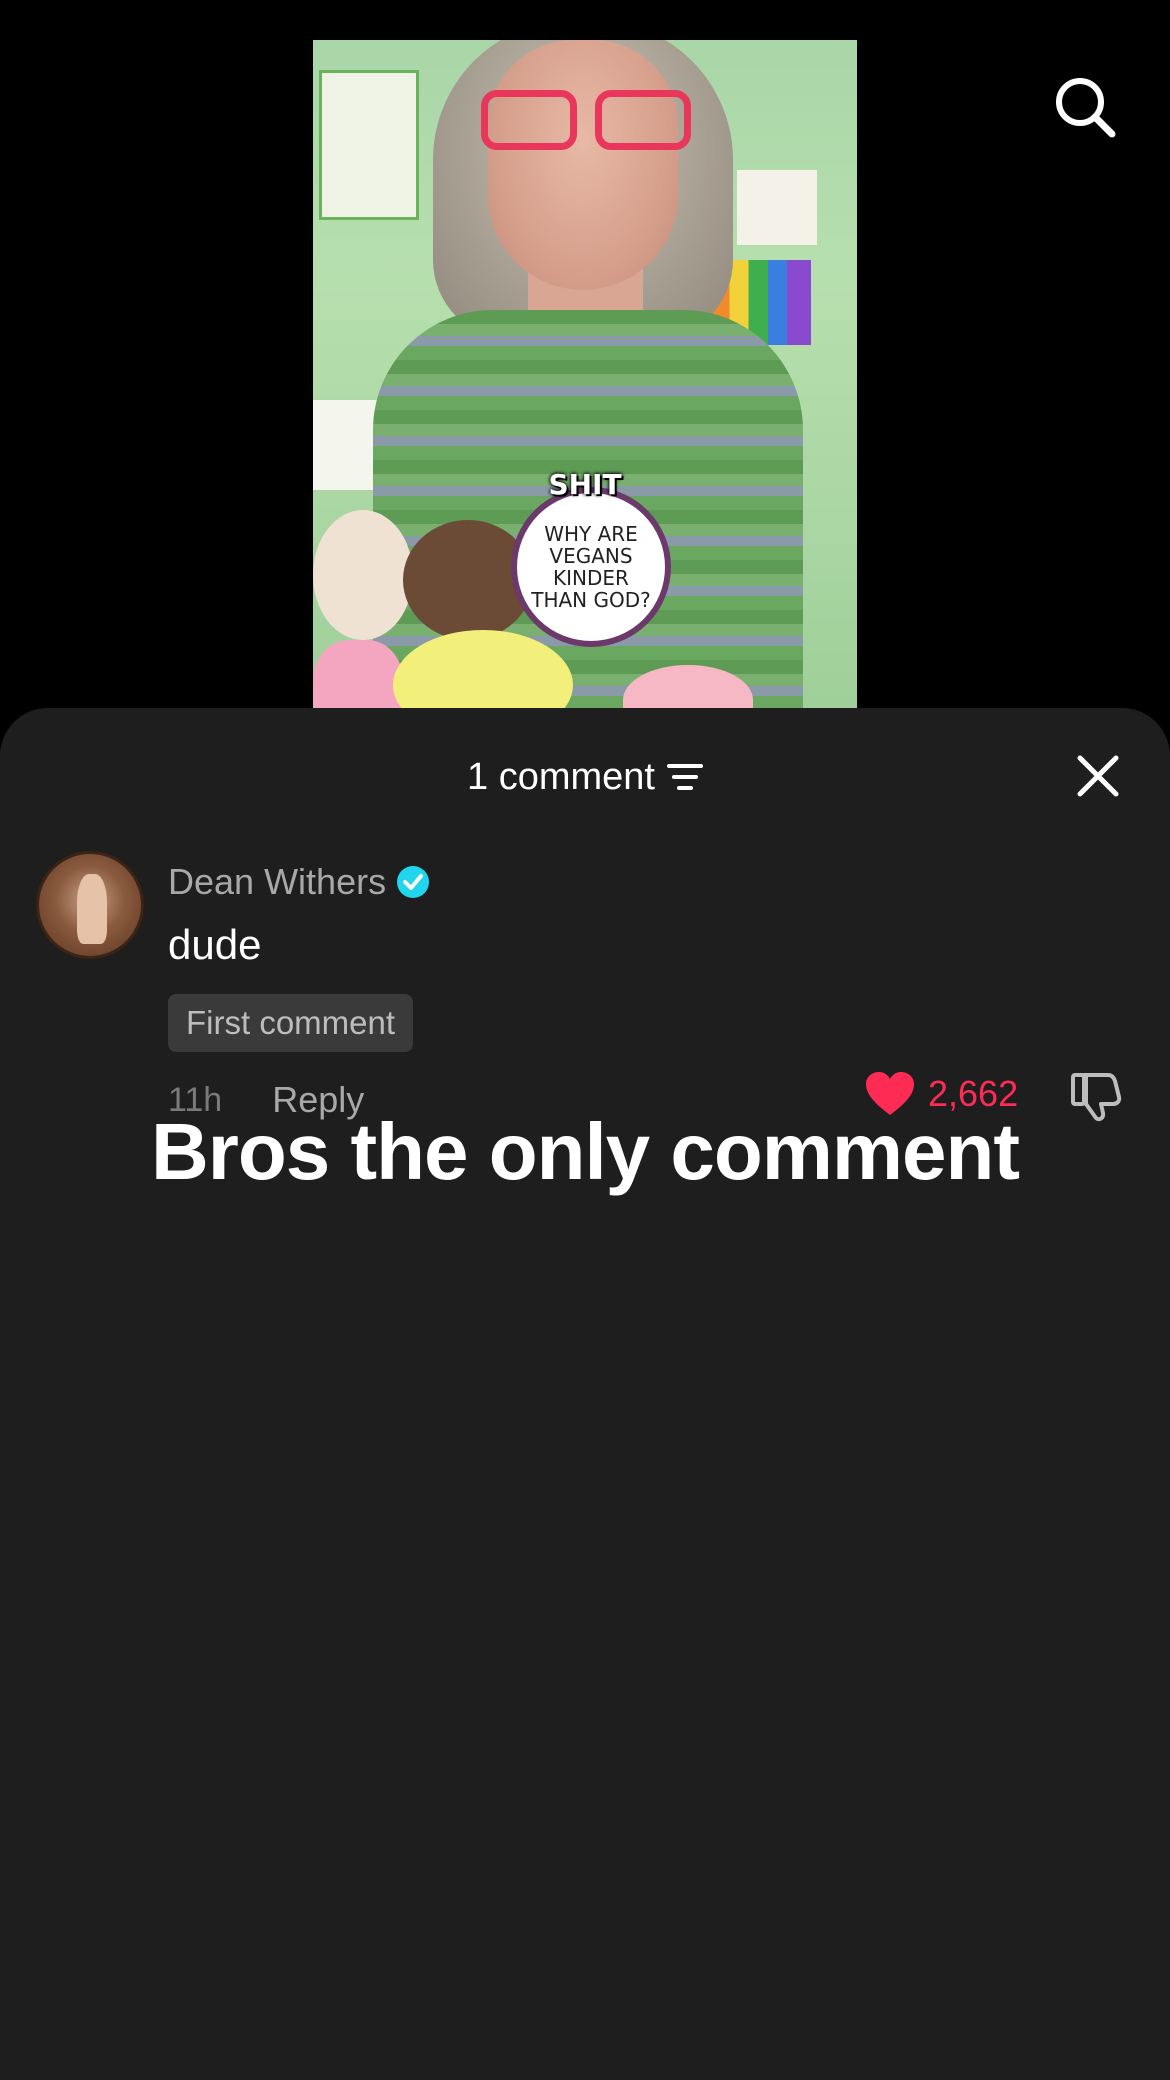 The height and width of the screenshot is (2080, 1170). I want to click on author-row: Dean Withers, so click(299, 882).